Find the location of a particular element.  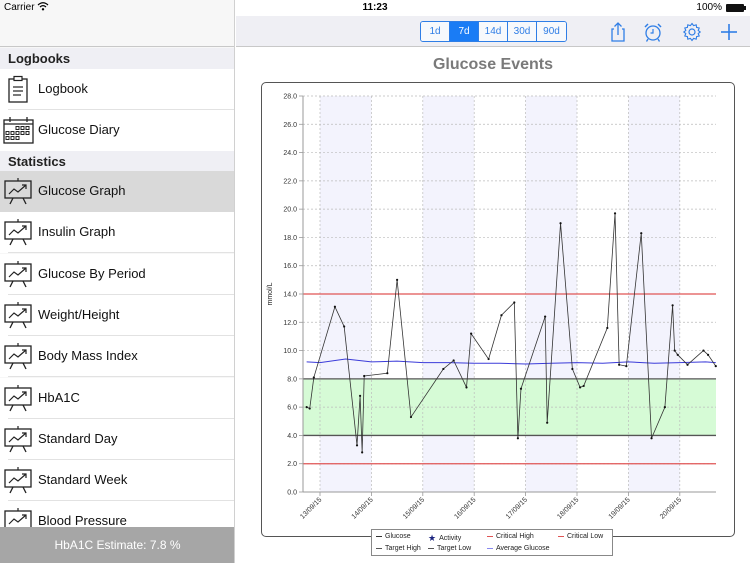

sidebar-item-glucose-diary: Glucose Diary is located at coordinates (117, 130).